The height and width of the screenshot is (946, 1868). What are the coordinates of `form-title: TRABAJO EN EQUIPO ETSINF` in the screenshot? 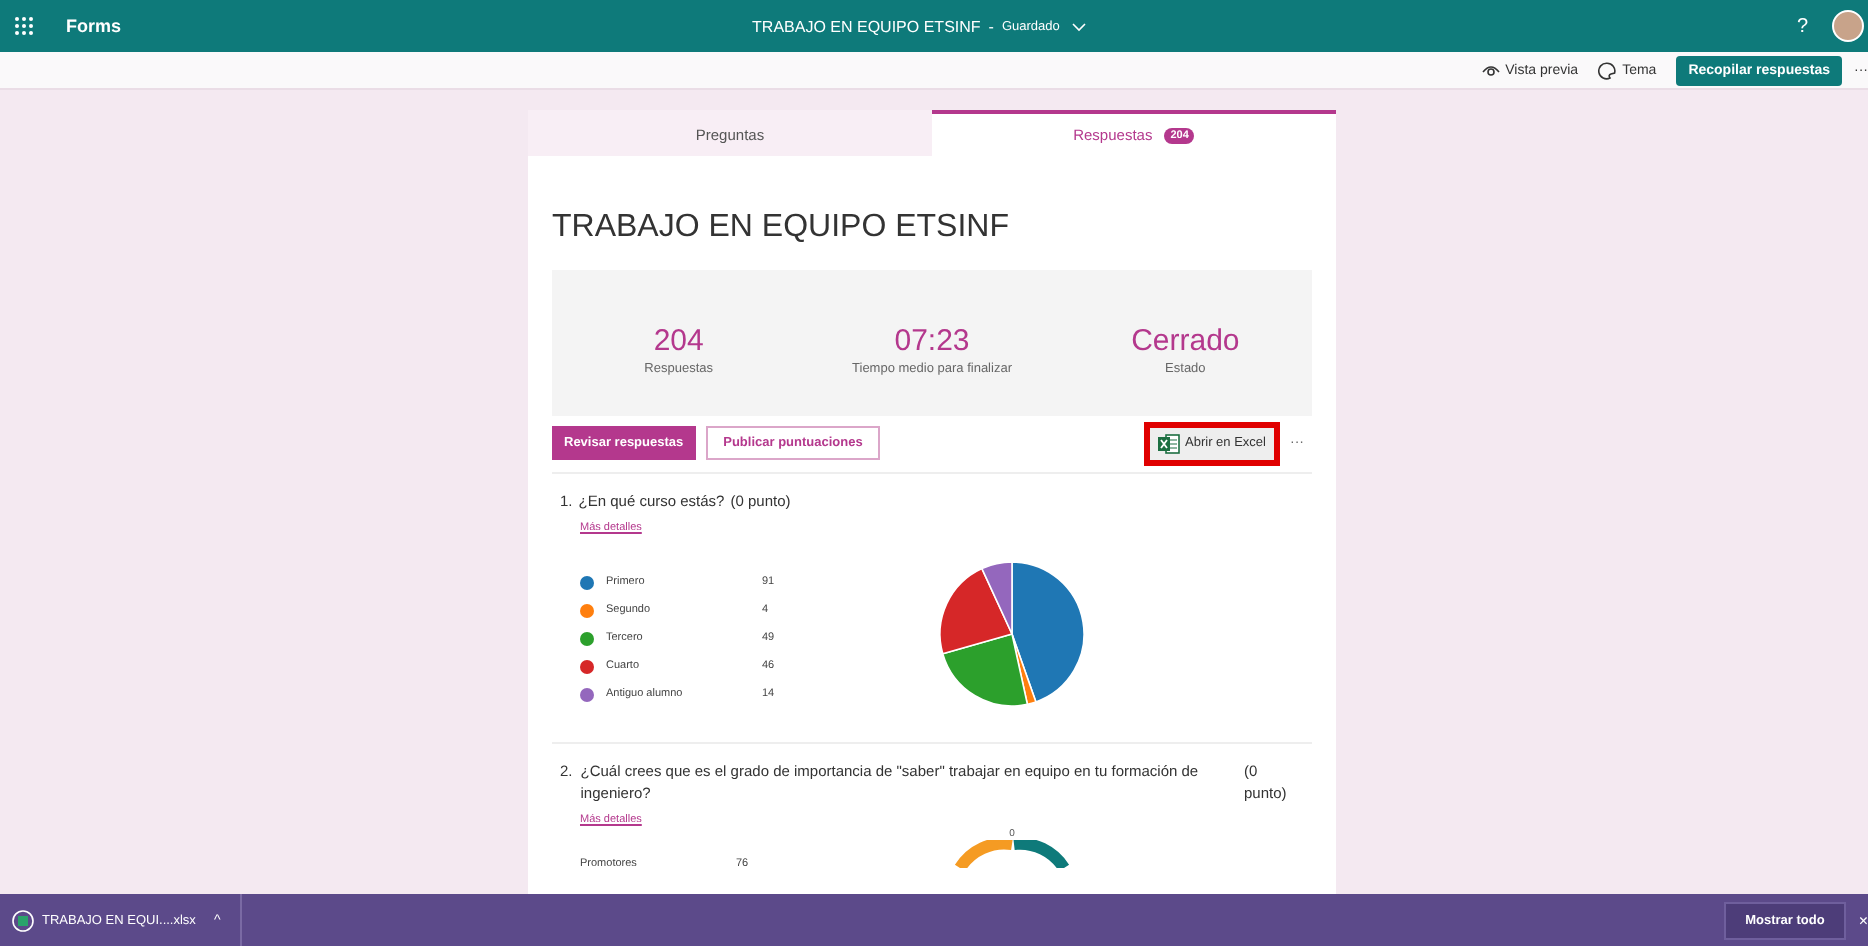 It's located at (866, 26).